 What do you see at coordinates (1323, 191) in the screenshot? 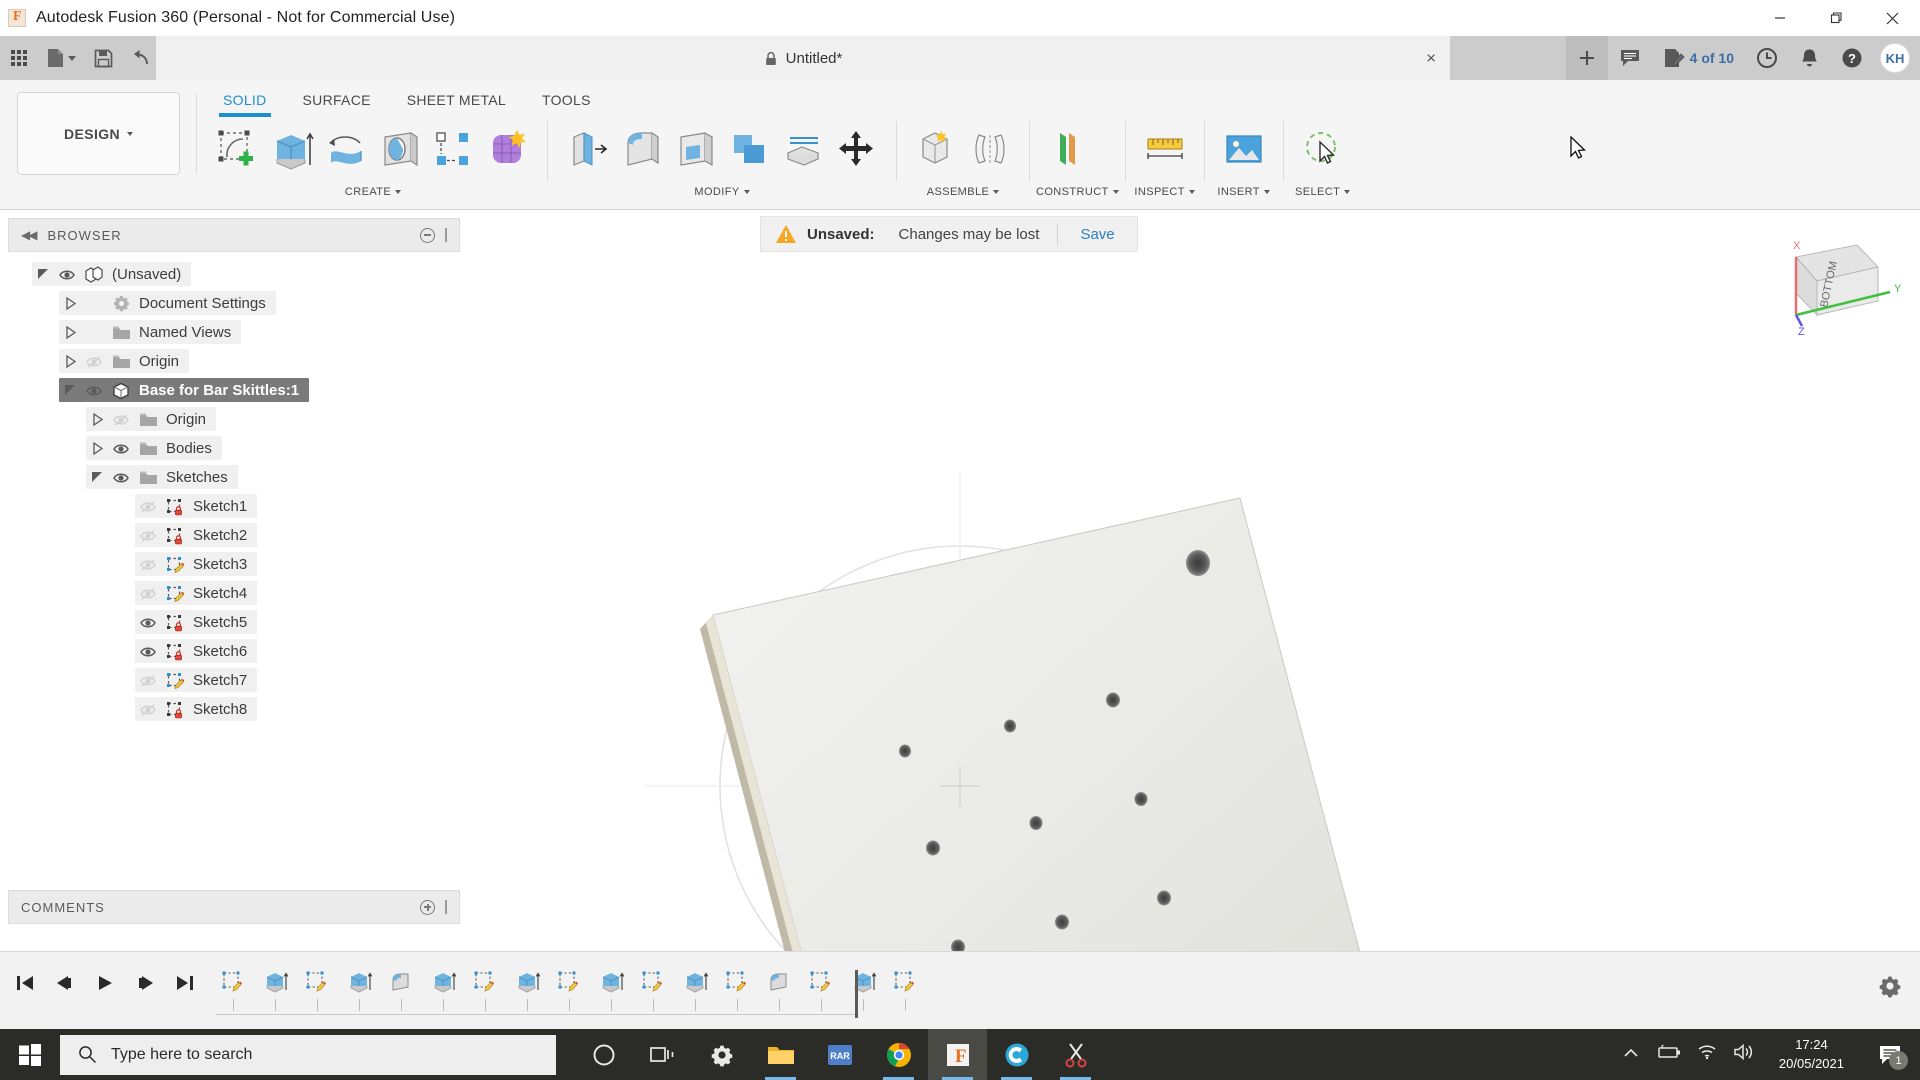
I see `ribbon-group-select-label: SELECT` at bounding box center [1323, 191].